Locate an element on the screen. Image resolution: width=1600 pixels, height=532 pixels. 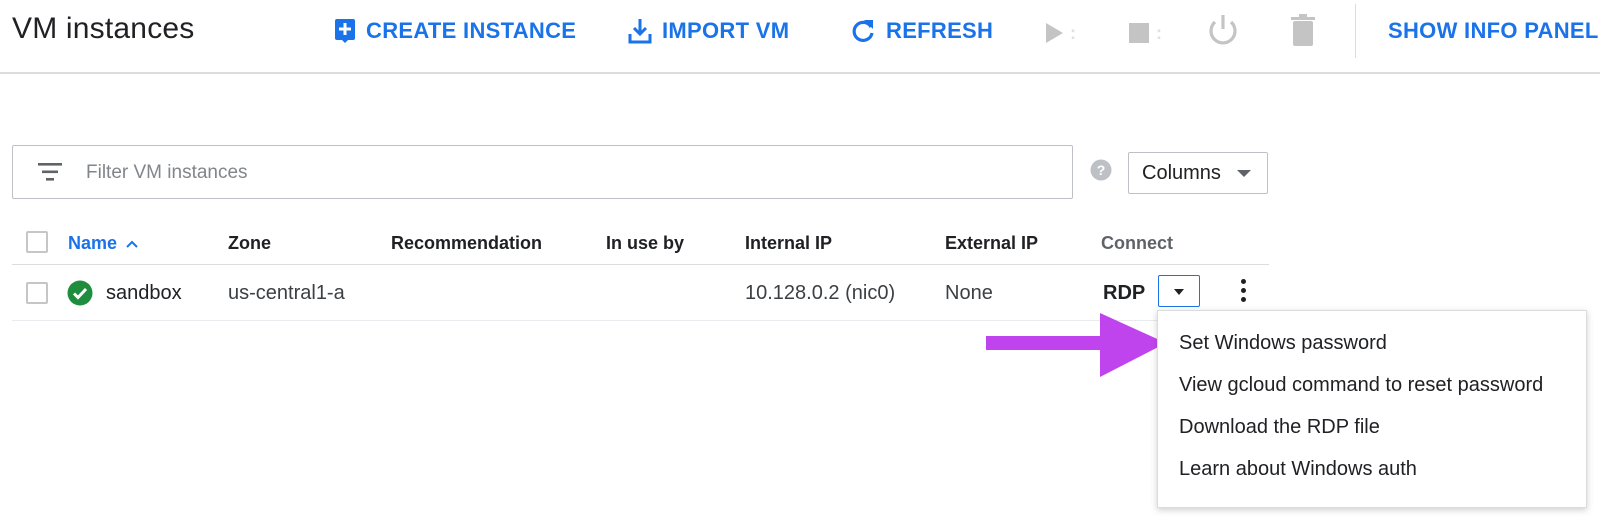
column-header-connect: Connect is located at coordinates (1137, 243).